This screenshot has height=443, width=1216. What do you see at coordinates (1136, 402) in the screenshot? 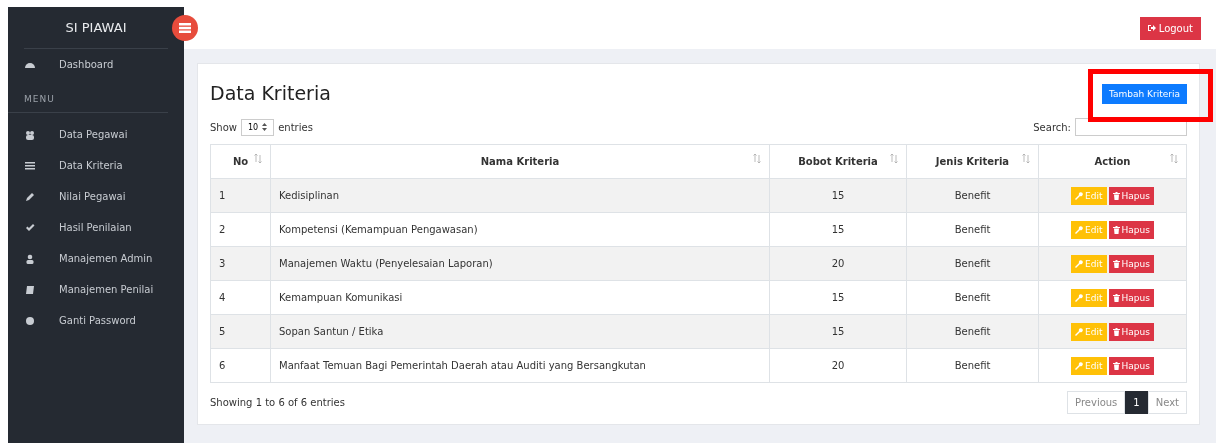
I see `pagination-button: 1` at bounding box center [1136, 402].